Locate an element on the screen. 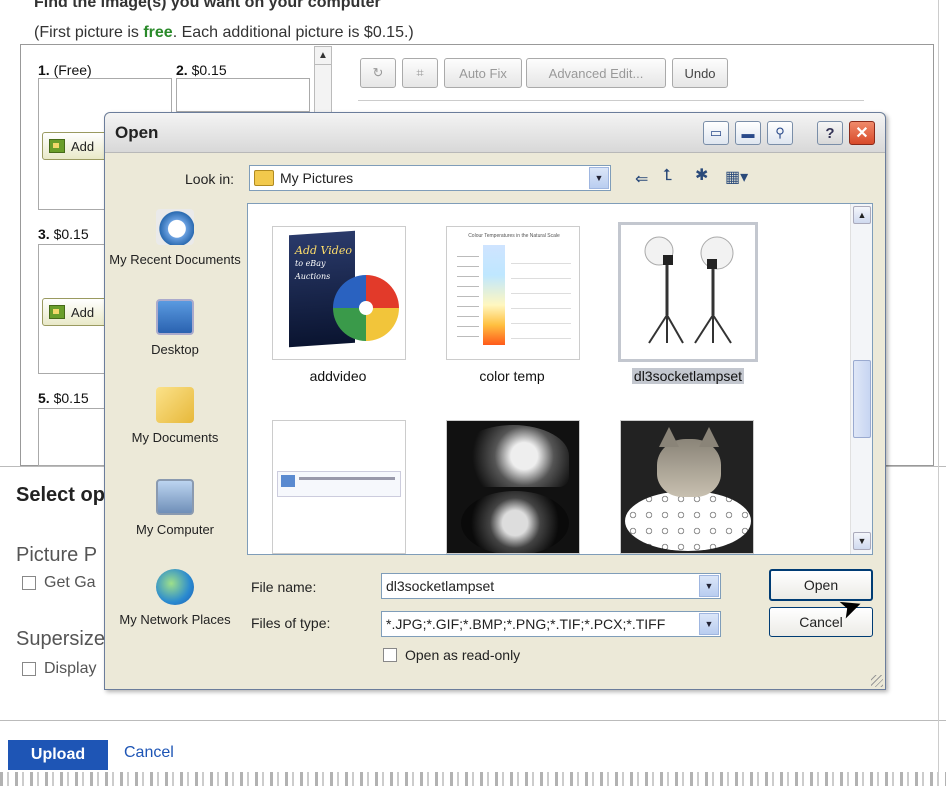 Image resolution: width=946 pixels, height=786 pixels. place-desktop: Desktop is located at coordinates (175, 328).